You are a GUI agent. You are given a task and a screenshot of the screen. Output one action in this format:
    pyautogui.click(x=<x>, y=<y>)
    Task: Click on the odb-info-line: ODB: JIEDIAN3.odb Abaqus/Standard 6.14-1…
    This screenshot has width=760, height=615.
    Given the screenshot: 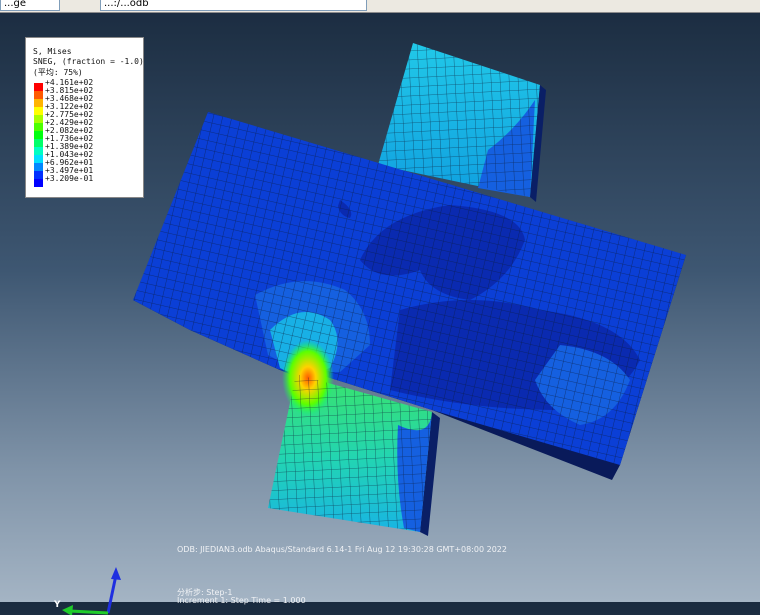 What is the action you would take?
    pyautogui.click(x=342, y=549)
    